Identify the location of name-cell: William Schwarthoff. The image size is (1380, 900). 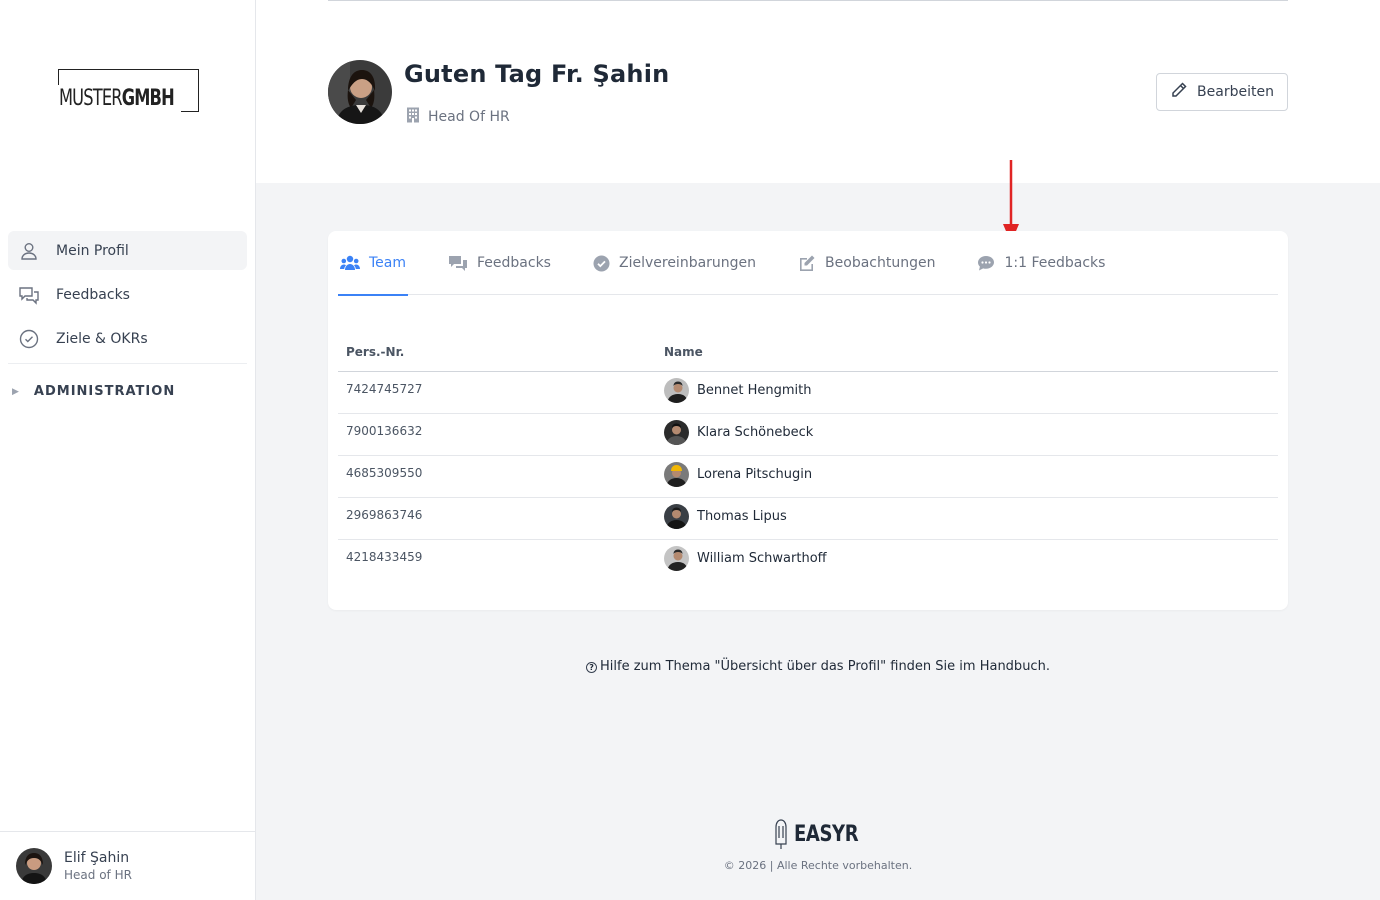
(967, 560).